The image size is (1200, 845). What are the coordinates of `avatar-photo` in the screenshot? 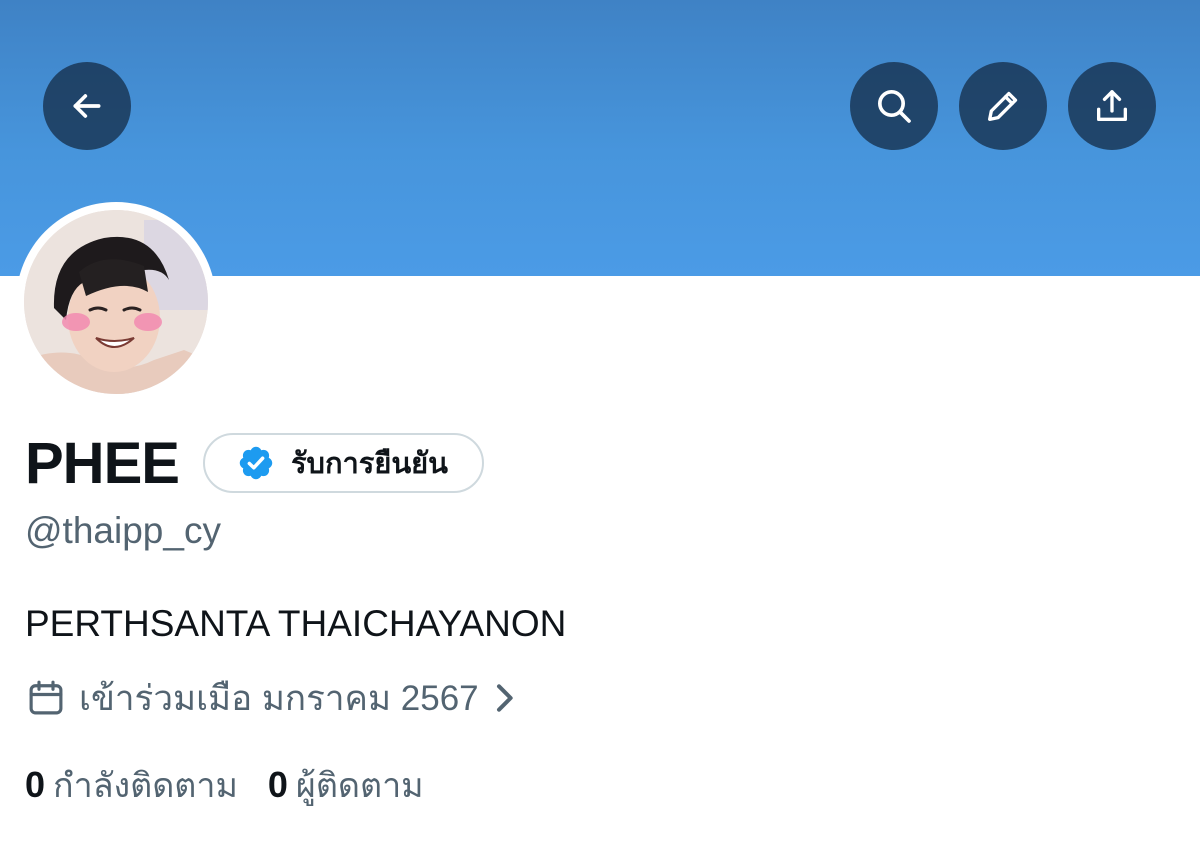 It's located at (116, 302).